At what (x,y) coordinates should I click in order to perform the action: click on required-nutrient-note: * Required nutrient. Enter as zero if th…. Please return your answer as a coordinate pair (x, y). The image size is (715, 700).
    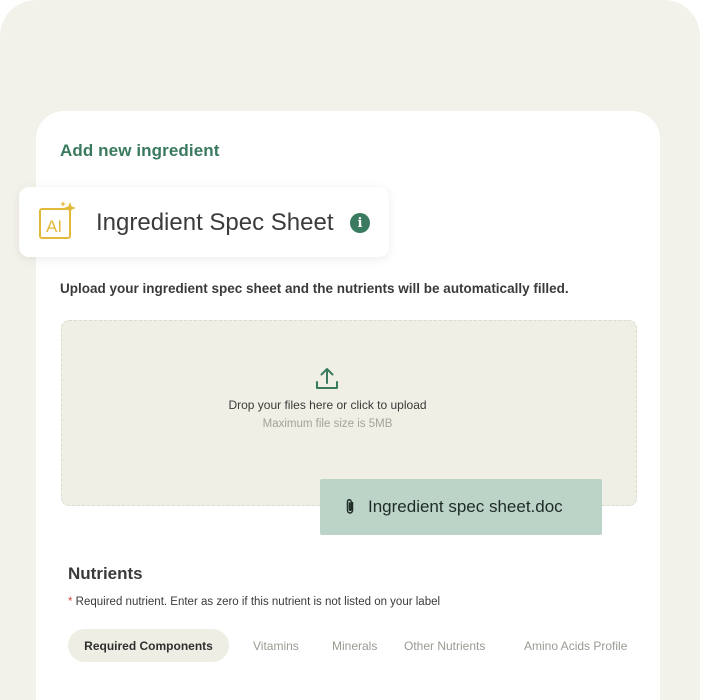
    Looking at the image, I should click on (254, 602).